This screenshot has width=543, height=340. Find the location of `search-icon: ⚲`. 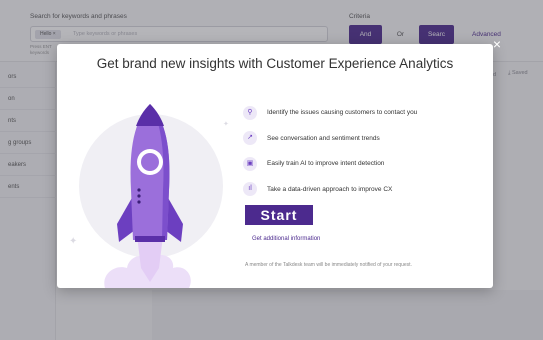

search-icon: ⚲ is located at coordinates (250, 112).